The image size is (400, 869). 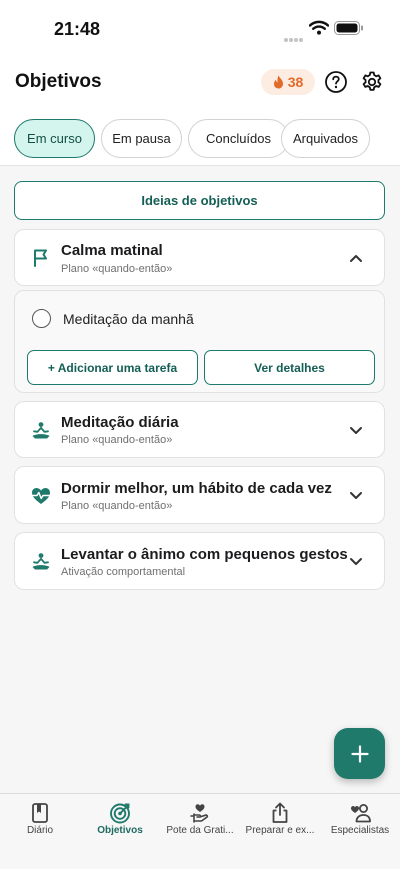 What do you see at coordinates (41, 318) in the screenshot?
I see `task-checkbox` at bounding box center [41, 318].